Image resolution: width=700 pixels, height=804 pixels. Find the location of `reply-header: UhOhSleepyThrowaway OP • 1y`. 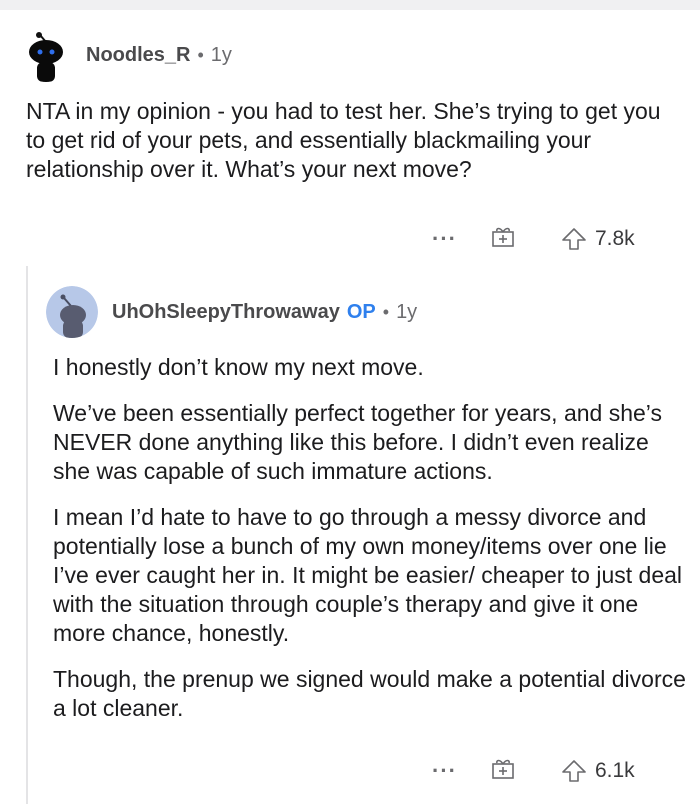

reply-header: UhOhSleepyThrowaway OP • 1y is located at coordinates (264, 312).